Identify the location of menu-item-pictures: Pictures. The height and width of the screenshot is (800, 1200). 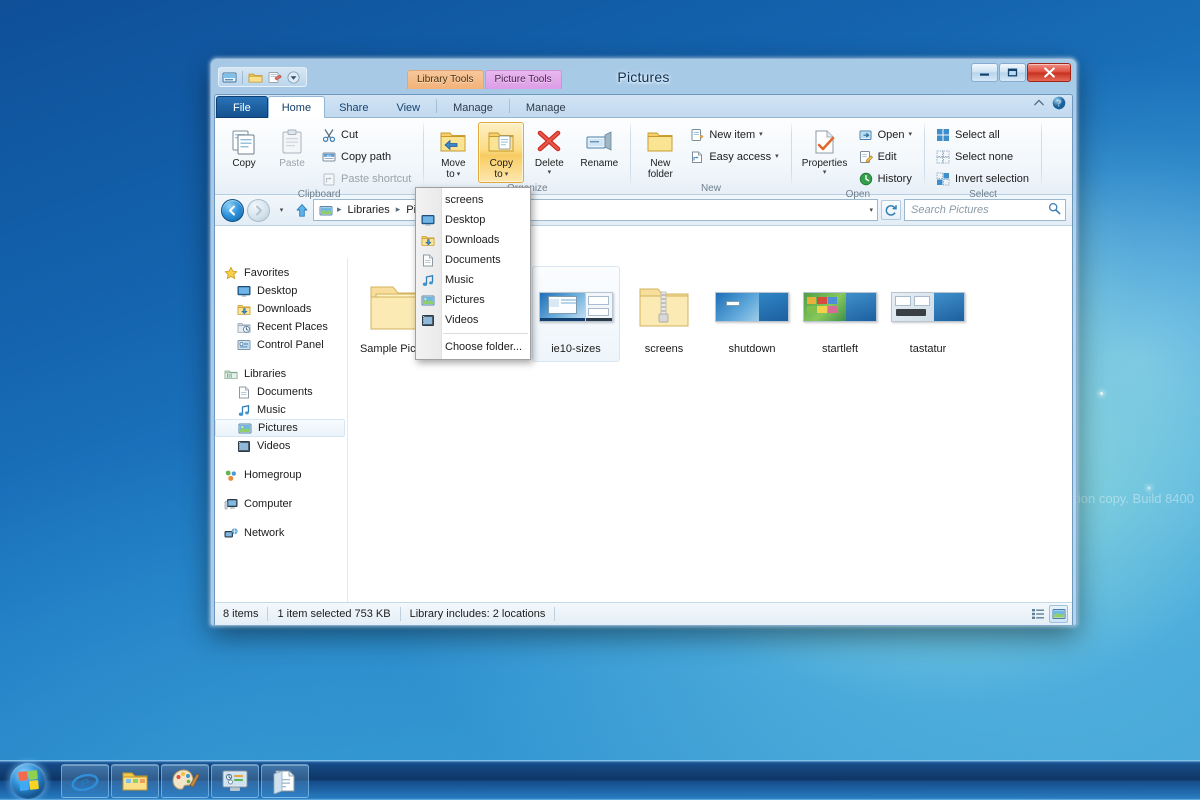
(473, 300).